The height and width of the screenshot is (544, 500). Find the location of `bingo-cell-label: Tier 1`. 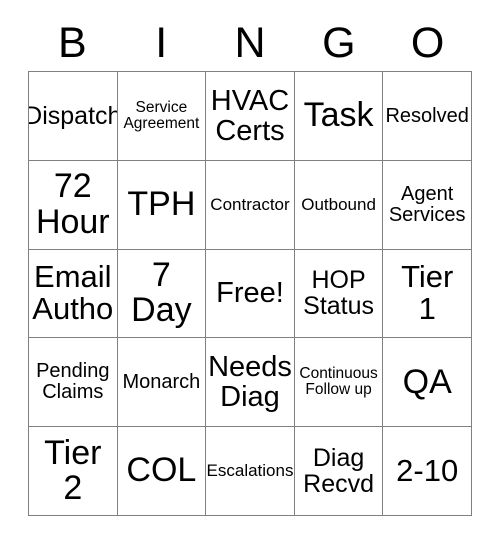

bingo-cell-label: Tier 1 is located at coordinates (427, 293).